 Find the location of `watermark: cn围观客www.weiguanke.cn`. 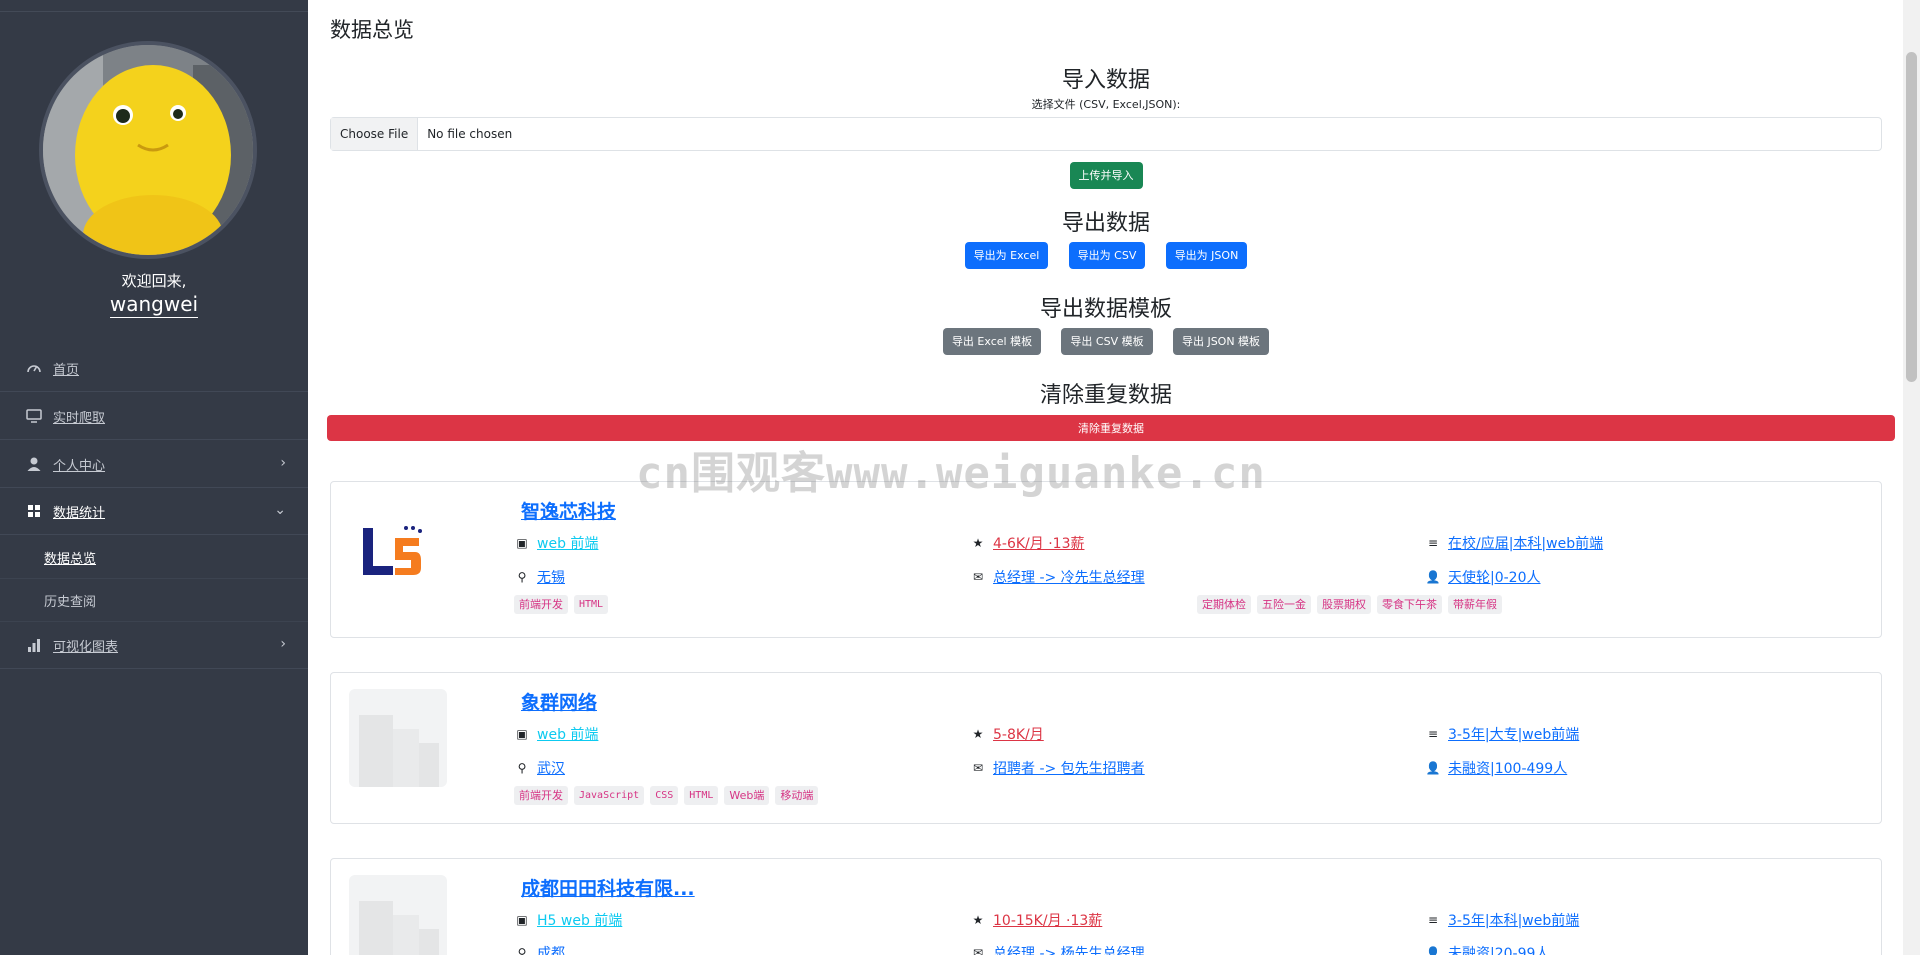

watermark: cn围观客www.weiguanke.cn is located at coordinates (951, 473).